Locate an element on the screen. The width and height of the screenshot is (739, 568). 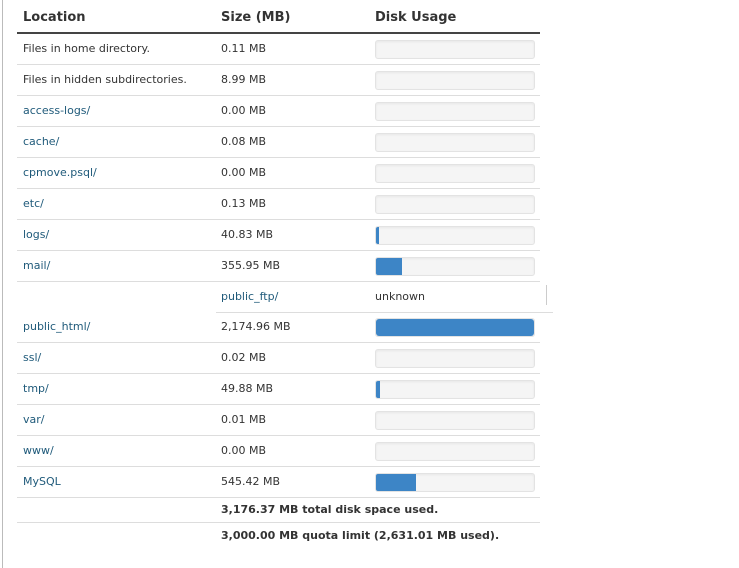
table-row: MySQL 545.42 MB is located at coordinates (278, 482).